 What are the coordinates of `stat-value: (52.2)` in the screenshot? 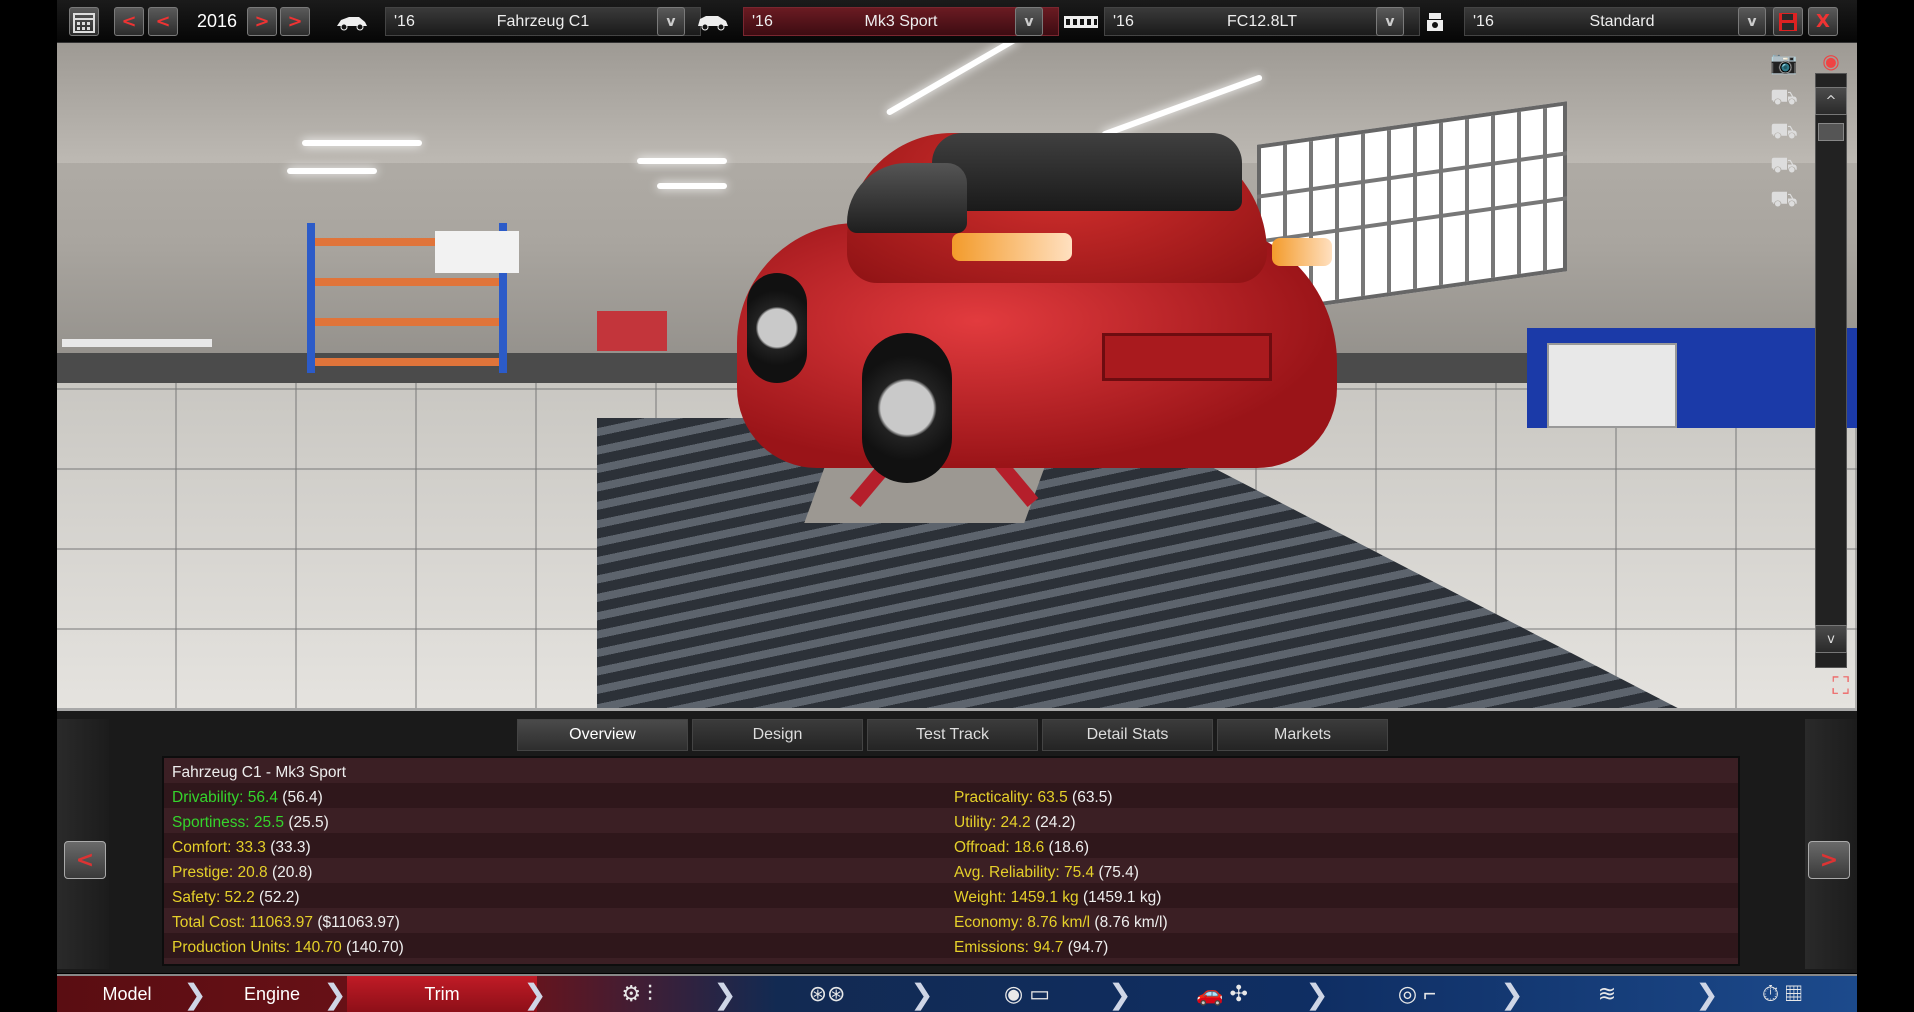 It's located at (279, 897).